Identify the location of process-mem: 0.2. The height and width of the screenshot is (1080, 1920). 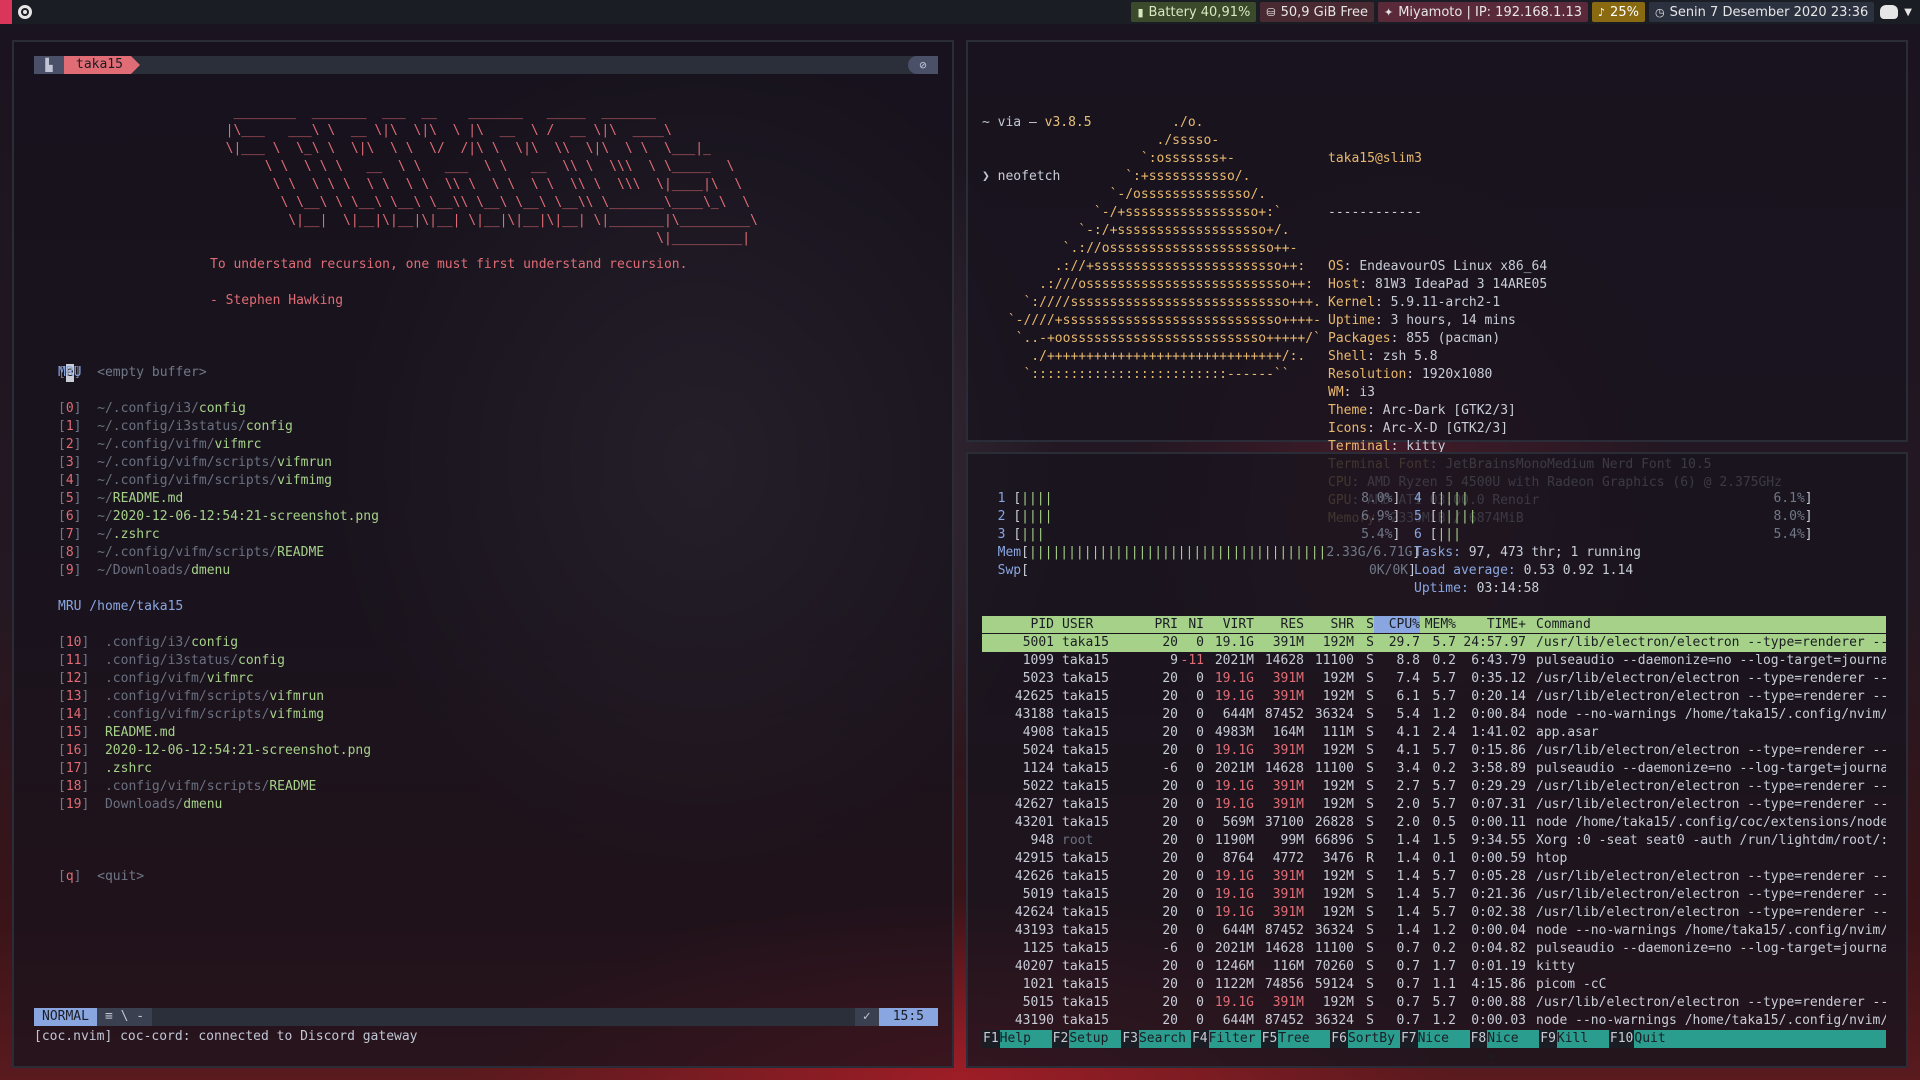
(1444, 948).